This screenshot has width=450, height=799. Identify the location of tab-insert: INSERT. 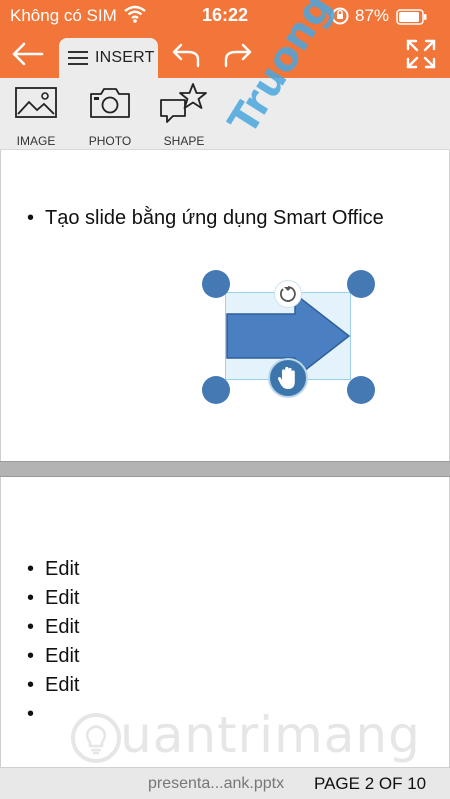
(108, 58).